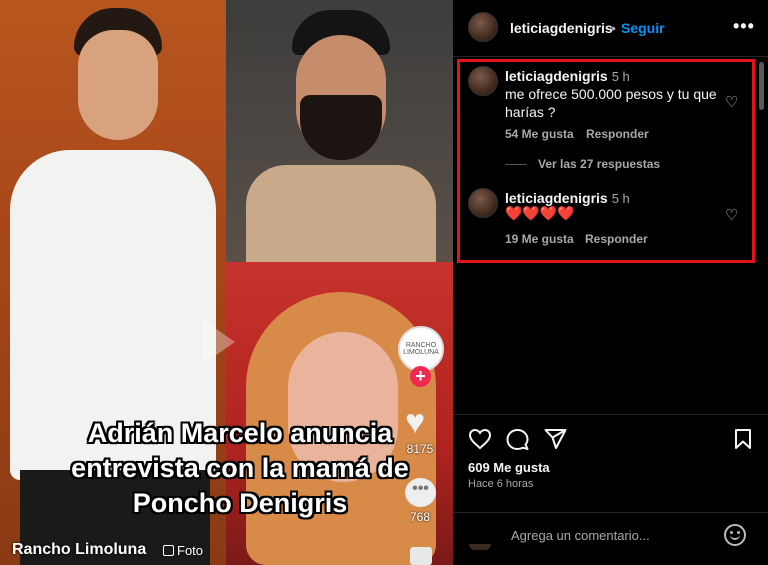 This screenshot has width=768, height=565. What do you see at coordinates (219, 342) in the screenshot?
I see `play-arrow-icon` at bounding box center [219, 342].